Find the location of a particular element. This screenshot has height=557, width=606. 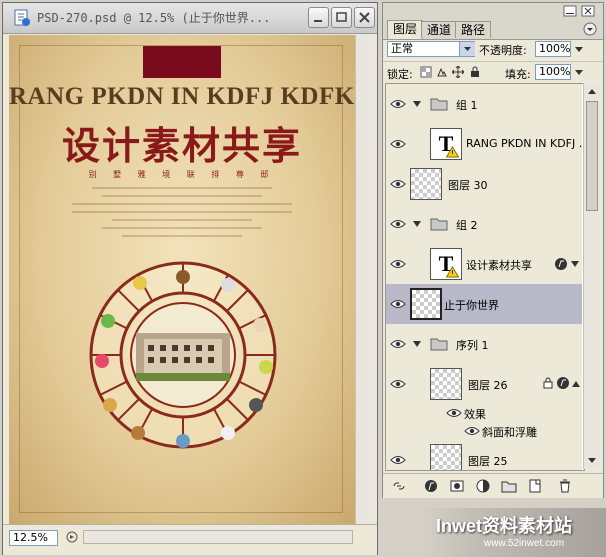

layer-row-selected: 止于你世界 is located at coordinates (484, 304).